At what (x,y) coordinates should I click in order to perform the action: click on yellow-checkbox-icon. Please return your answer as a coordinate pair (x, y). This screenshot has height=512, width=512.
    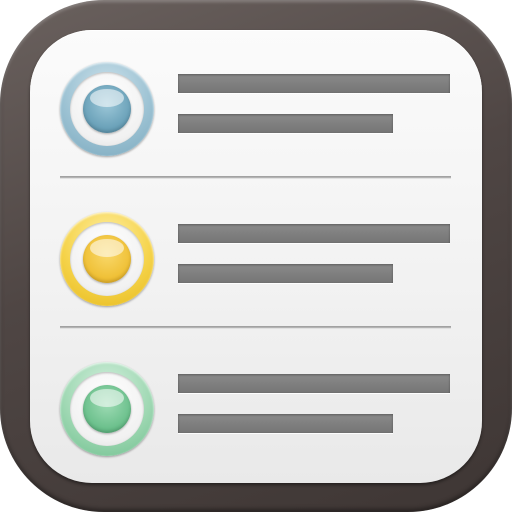
    Looking at the image, I should click on (107, 259).